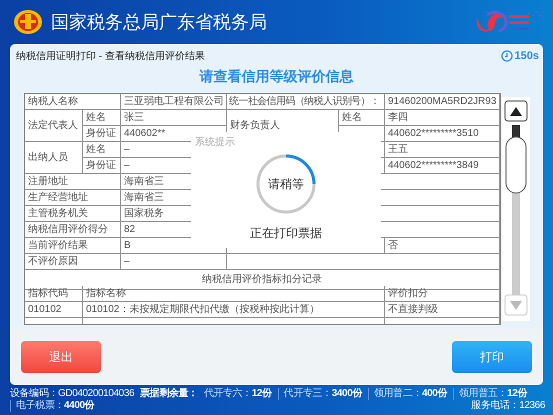 Image resolution: width=553 pixels, height=415 pixels. I want to click on stock-count: 3400份, so click(347, 394).